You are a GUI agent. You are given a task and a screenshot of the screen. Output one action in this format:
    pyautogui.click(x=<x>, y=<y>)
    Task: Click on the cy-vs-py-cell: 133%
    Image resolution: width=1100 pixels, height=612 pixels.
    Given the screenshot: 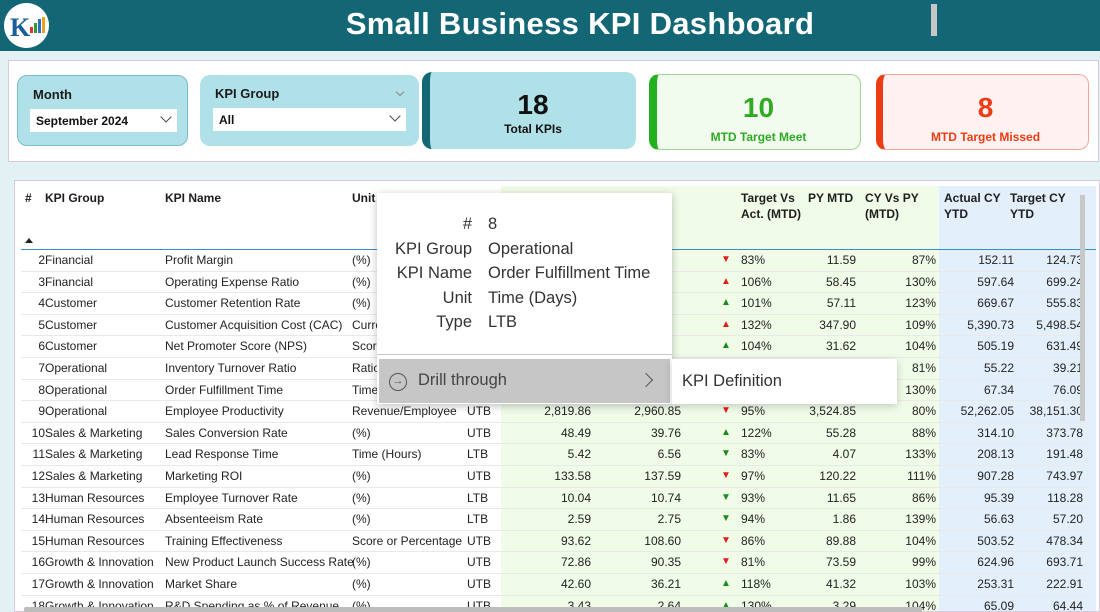 What is the action you would take?
    pyautogui.click(x=920, y=454)
    